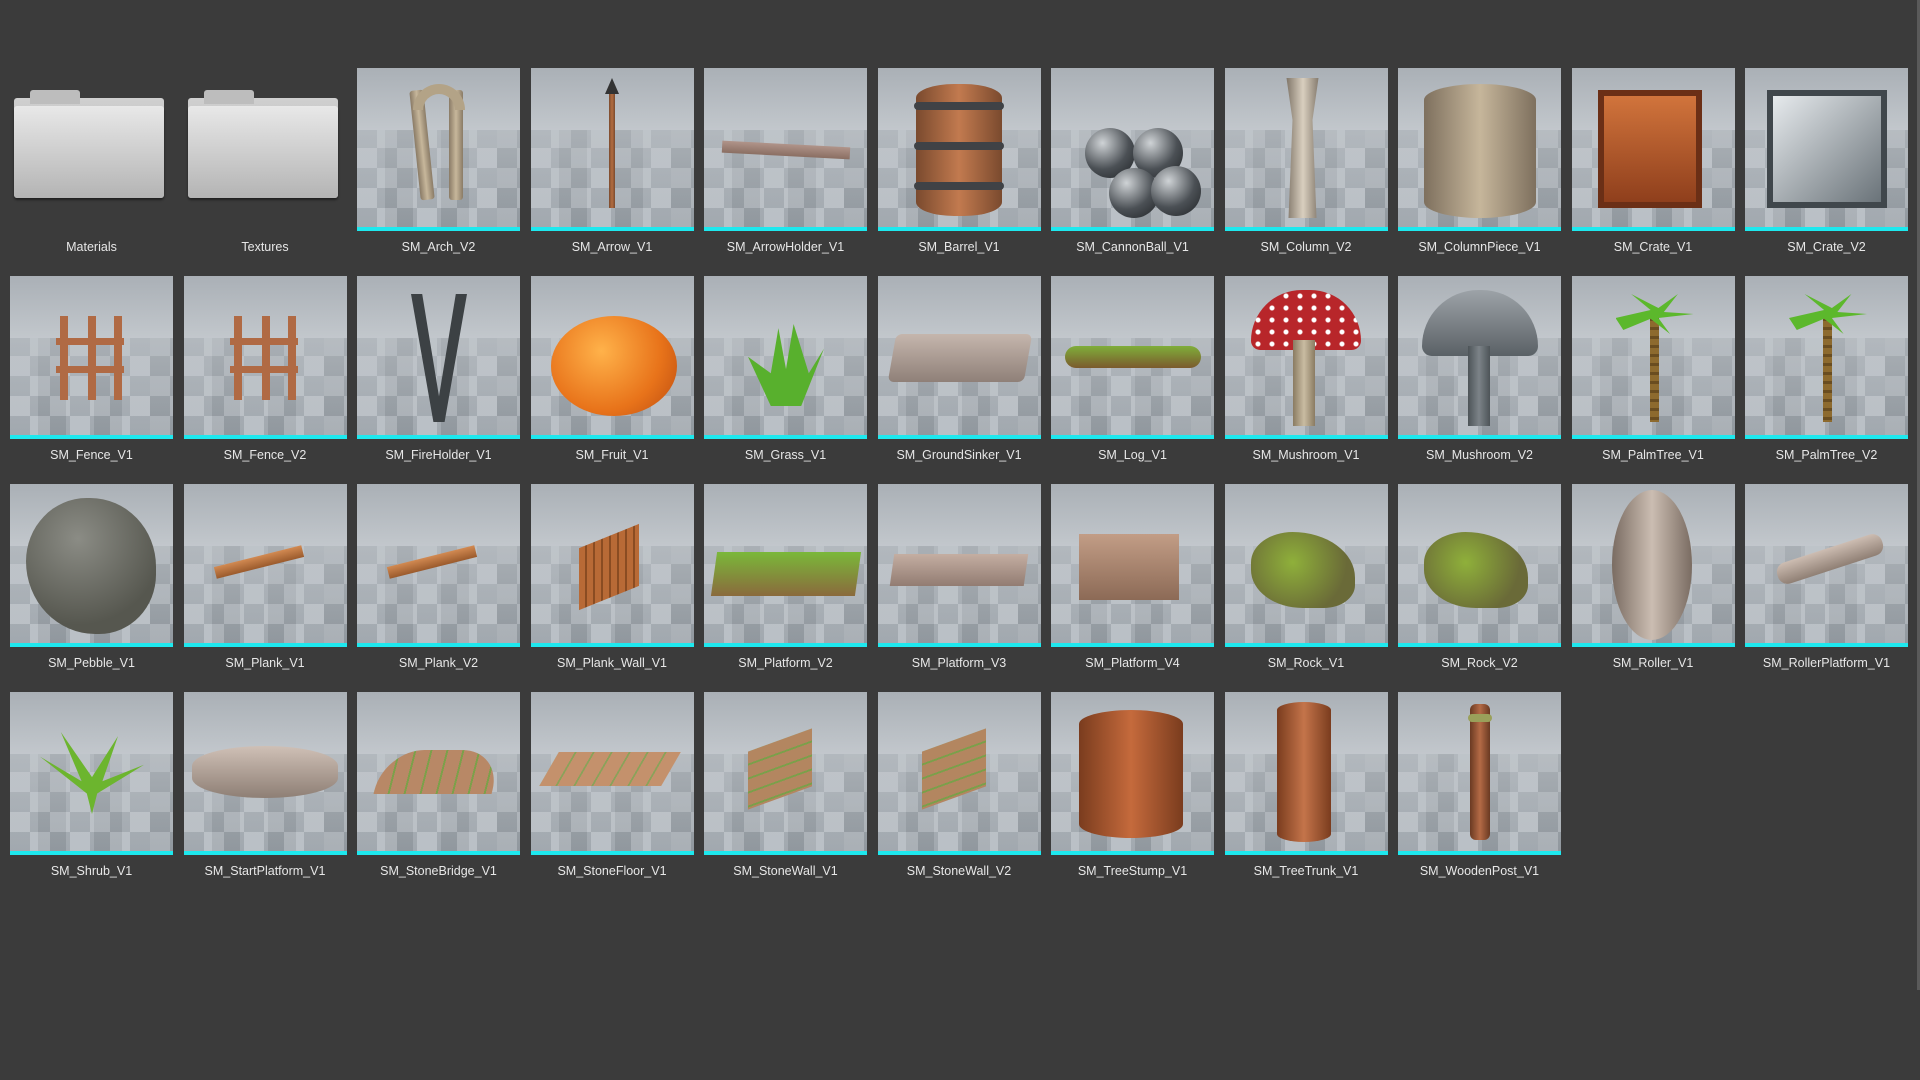 Image resolution: width=1920 pixels, height=1080 pixels. I want to click on asset-label: SM_RollerPlatform_V1, so click(1826, 663).